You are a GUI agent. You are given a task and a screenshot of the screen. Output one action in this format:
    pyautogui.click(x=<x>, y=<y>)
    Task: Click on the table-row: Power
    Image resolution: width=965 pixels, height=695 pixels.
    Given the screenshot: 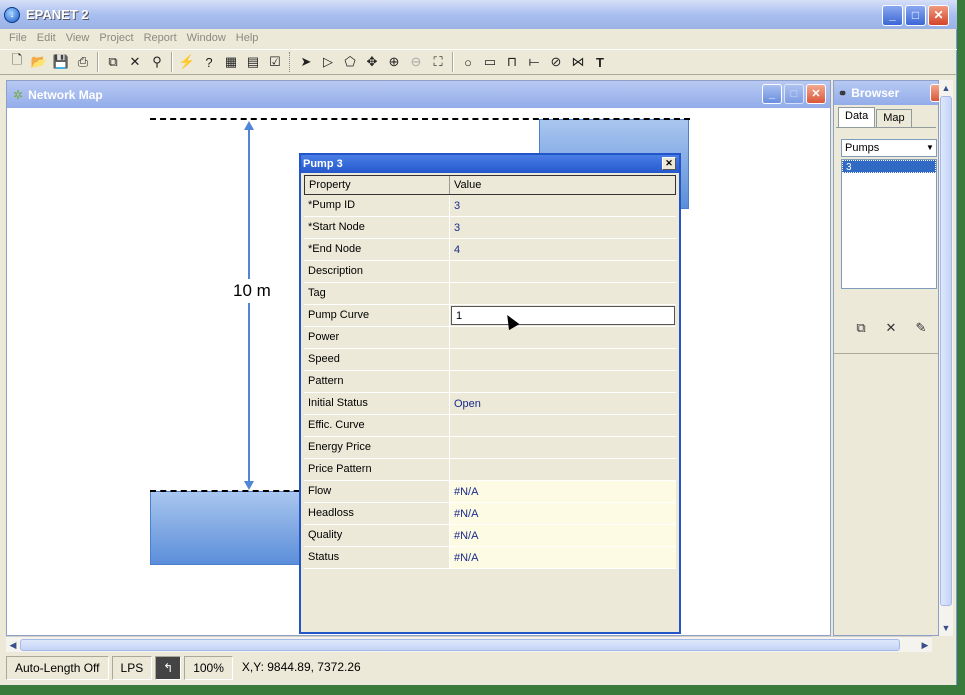 What is the action you would take?
    pyautogui.click(x=490, y=338)
    